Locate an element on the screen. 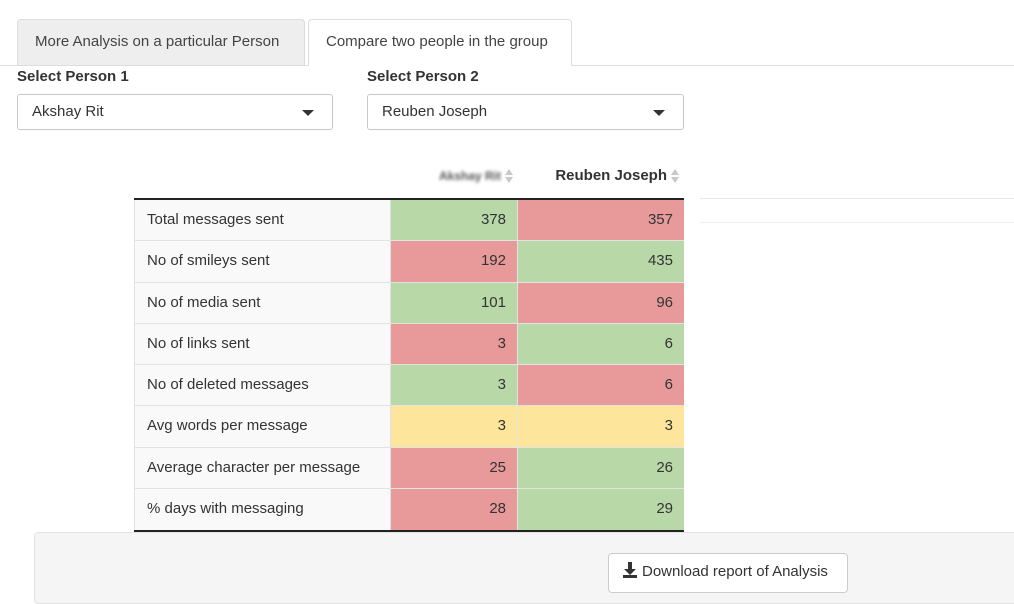 Image resolution: width=1014 pixels, height=604 pixels. person2-value: 26 is located at coordinates (601, 468).